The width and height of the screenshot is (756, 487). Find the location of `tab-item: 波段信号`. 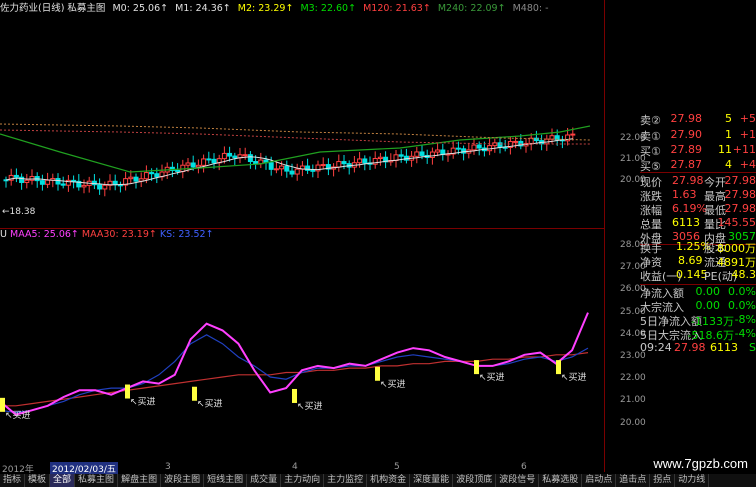

tab-item: 波段信号 is located at coordinates (518, 480).